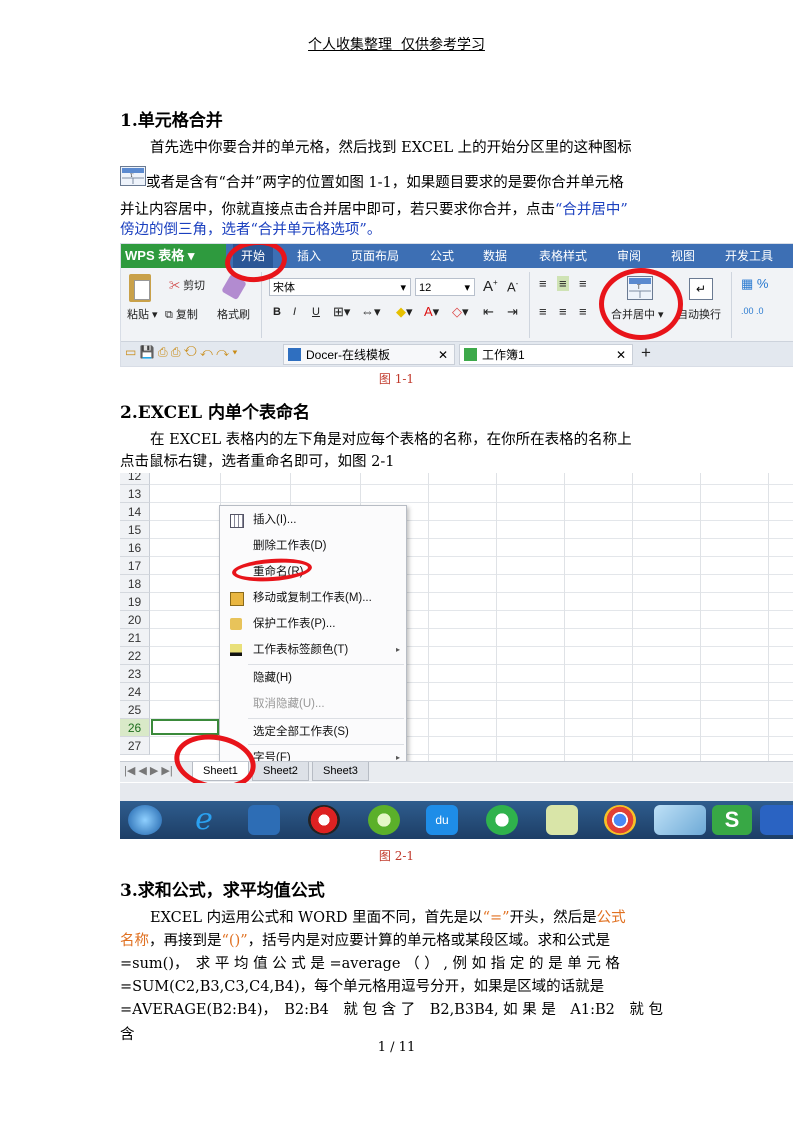  What do you see at coordinates (280, 771) in the screenshot?
I see `sheet-tab-2: Sheet2` at bounding box center [280, 771].